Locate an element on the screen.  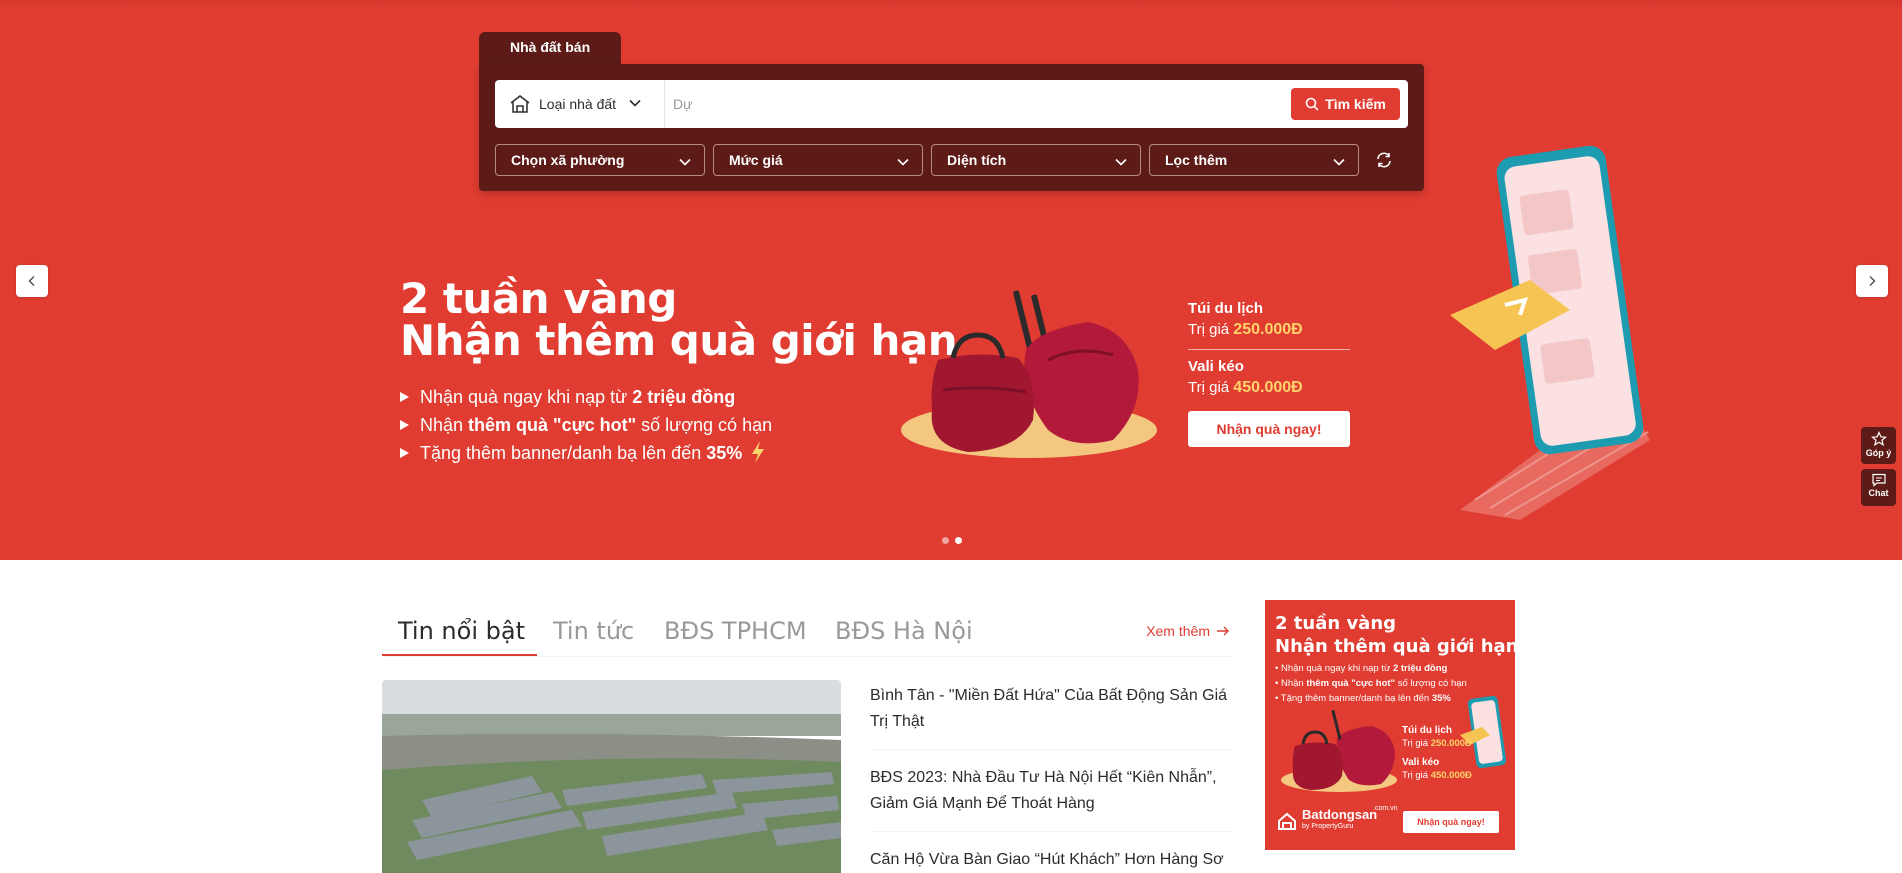
batdongsan-logo: Batdongsan by PropertyGuru is located at coordinates (1327, 820).